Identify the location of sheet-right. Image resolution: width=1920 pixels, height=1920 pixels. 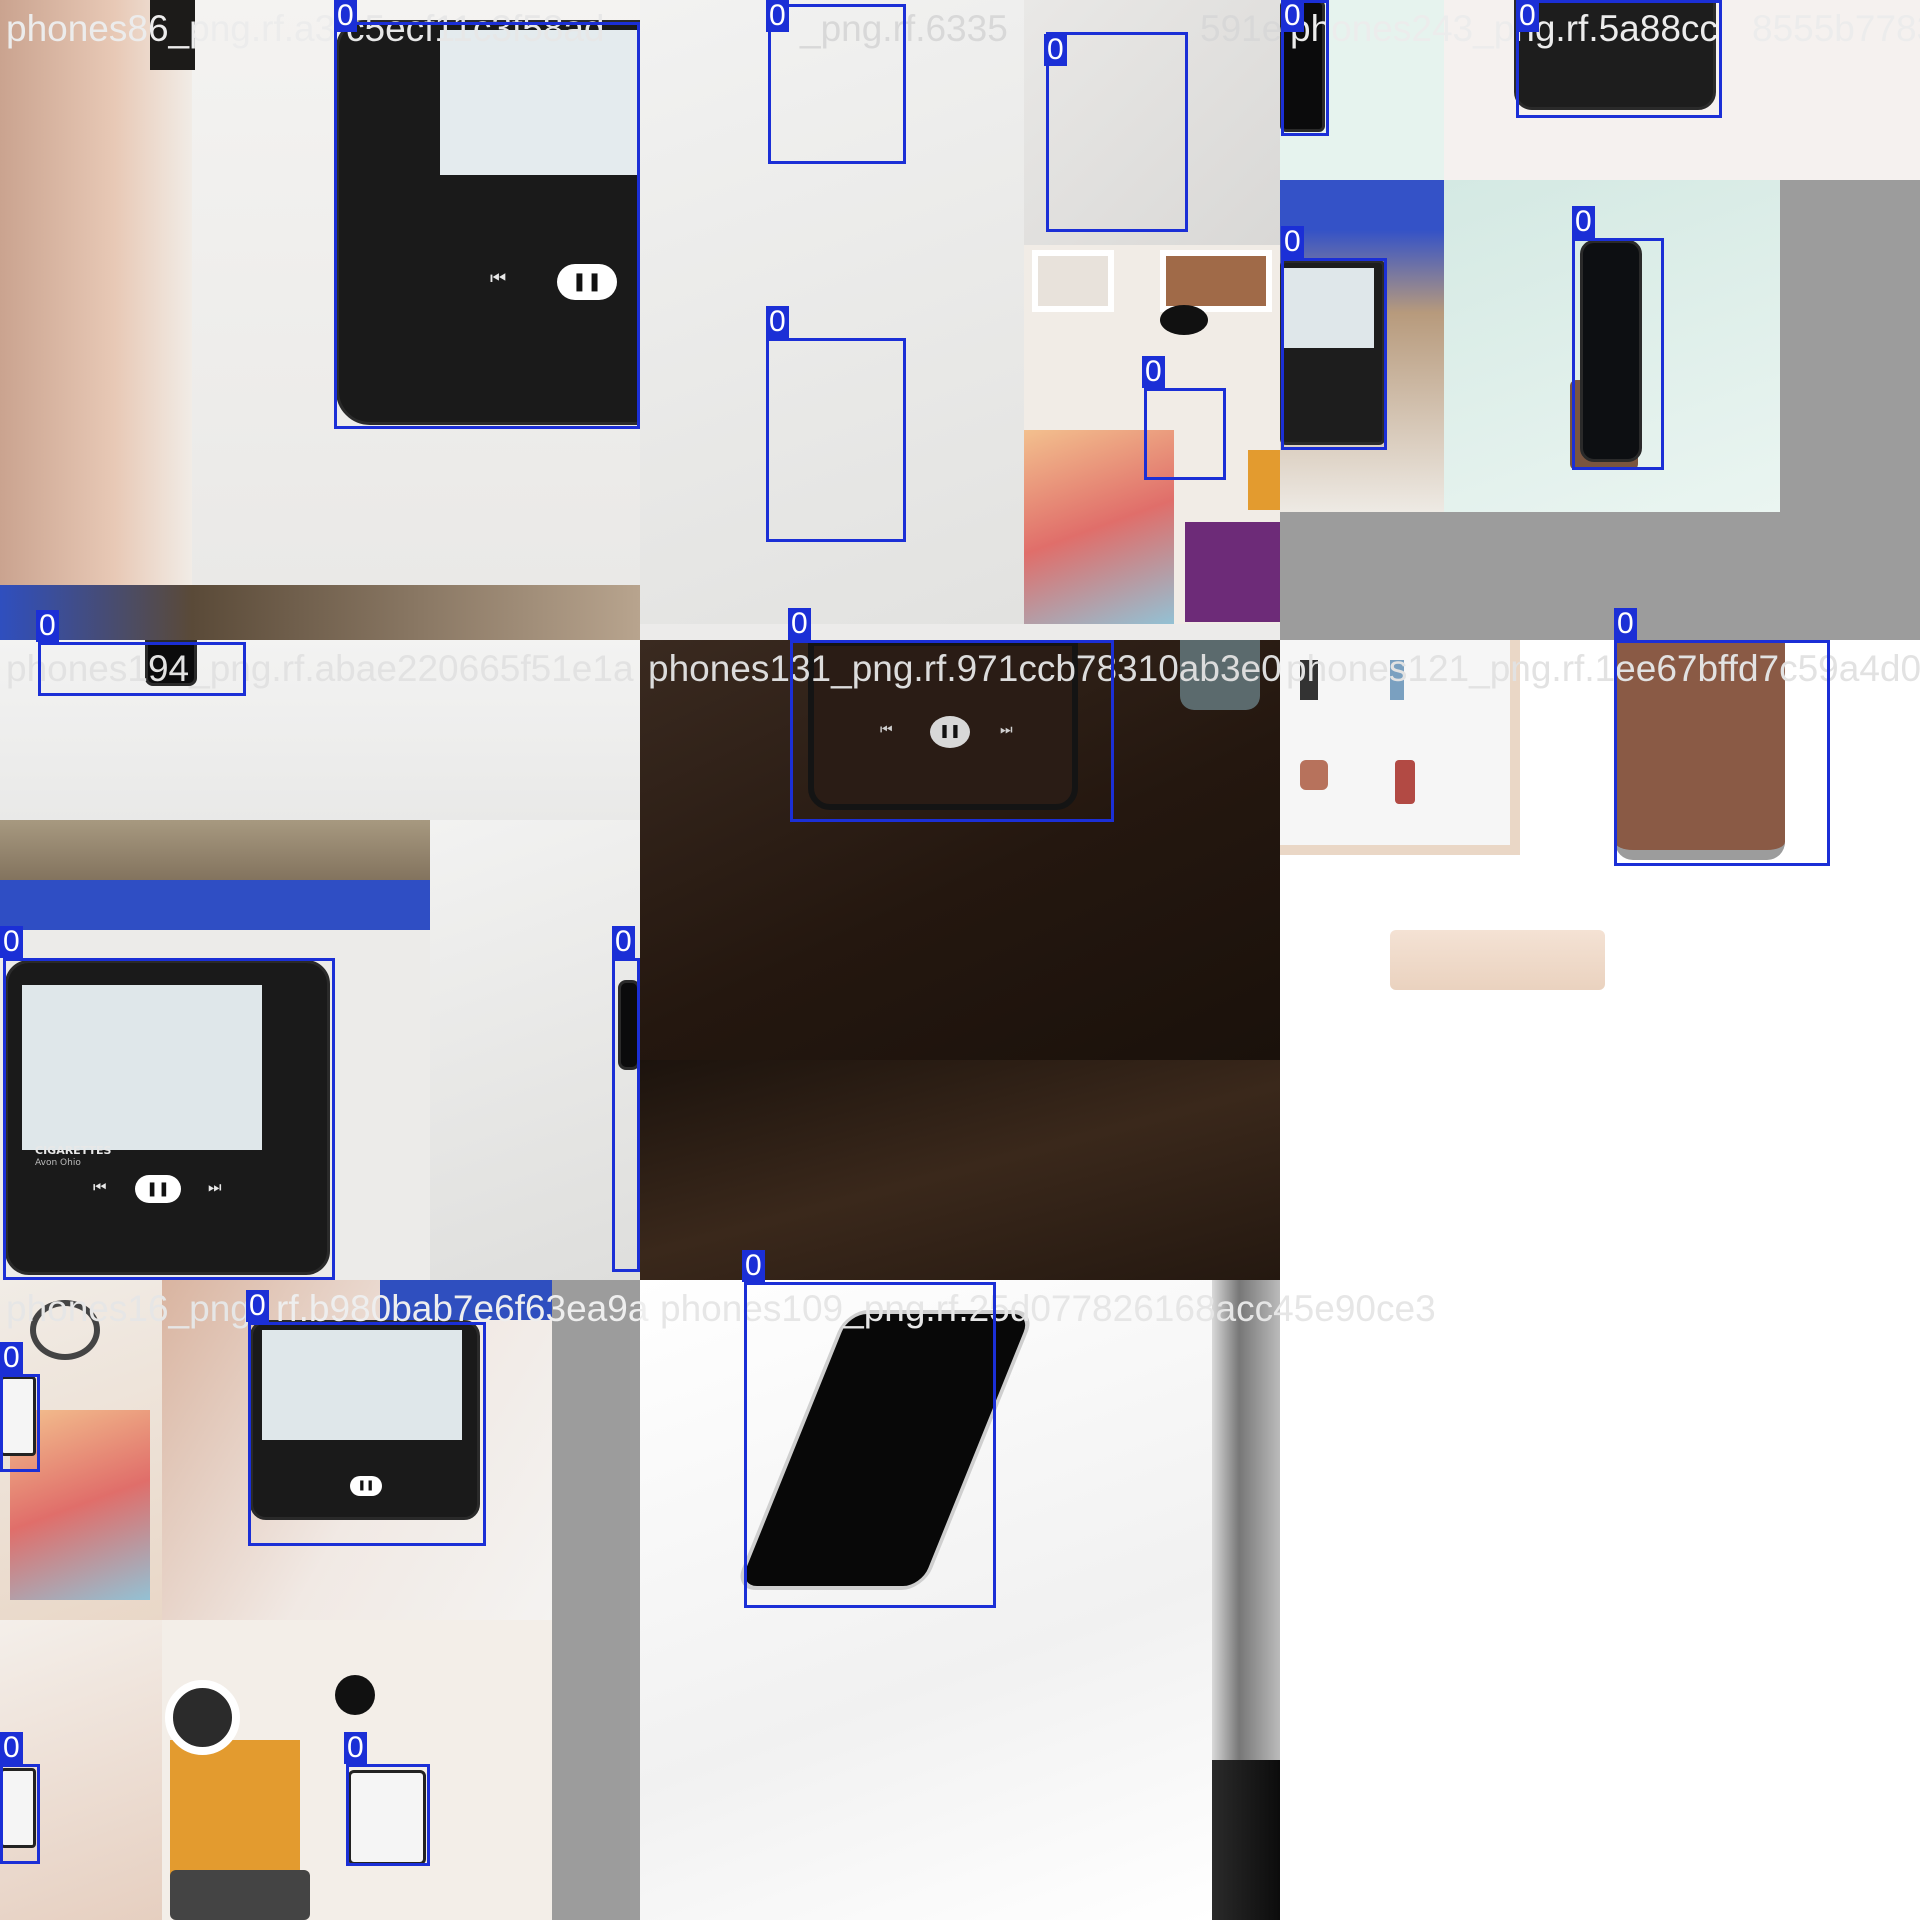
(535, 1050).